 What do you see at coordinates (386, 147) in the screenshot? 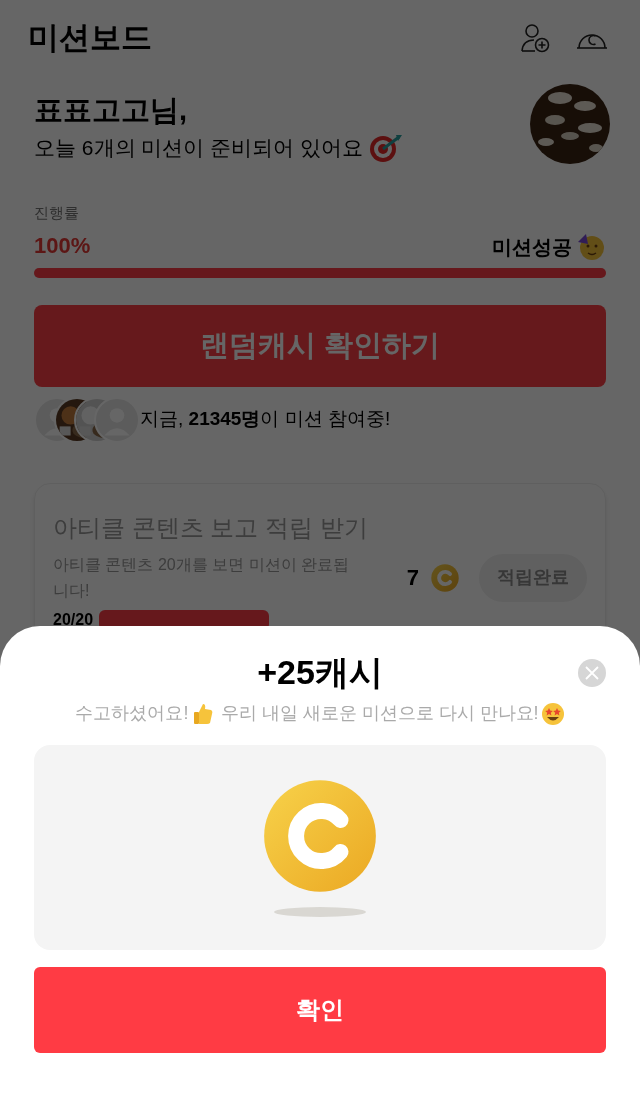
I see `dart-target-icon` at bounding box center [386, 147].